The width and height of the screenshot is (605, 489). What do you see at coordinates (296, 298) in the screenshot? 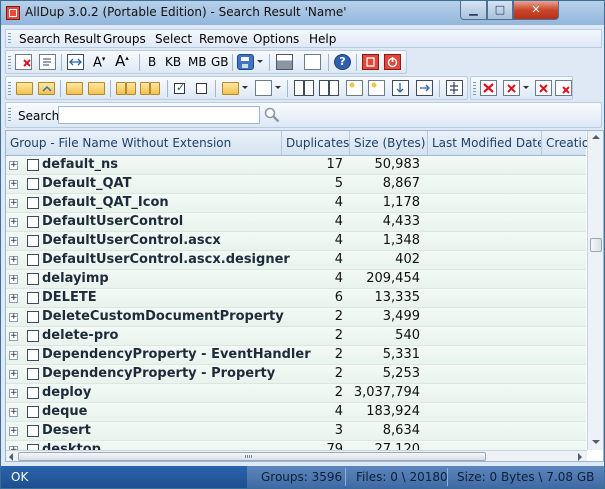
I see `table-row: + DELETE 6 13,335` at bounding box center [296, 298].